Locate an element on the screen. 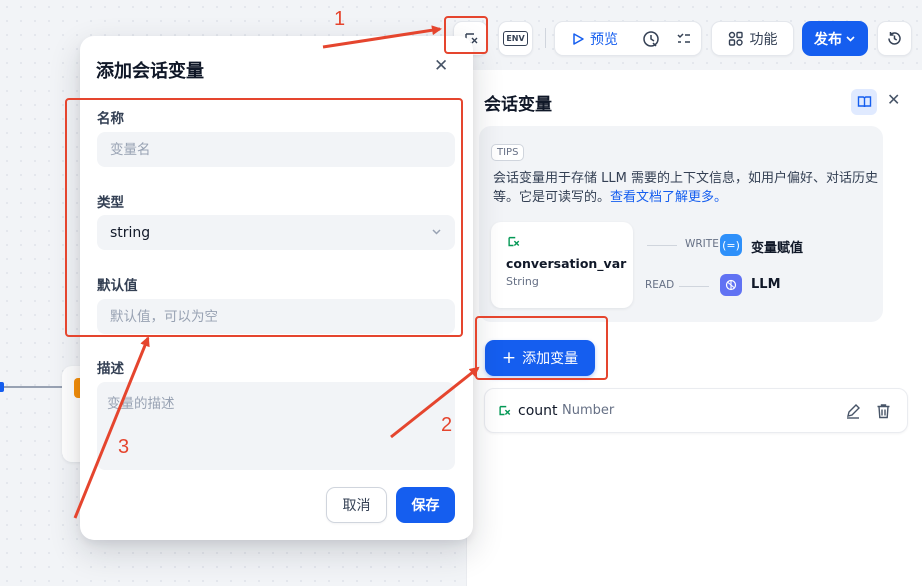 This screenshot has width=922, height=586. run-history-icon is located at coordinates (650, 38).